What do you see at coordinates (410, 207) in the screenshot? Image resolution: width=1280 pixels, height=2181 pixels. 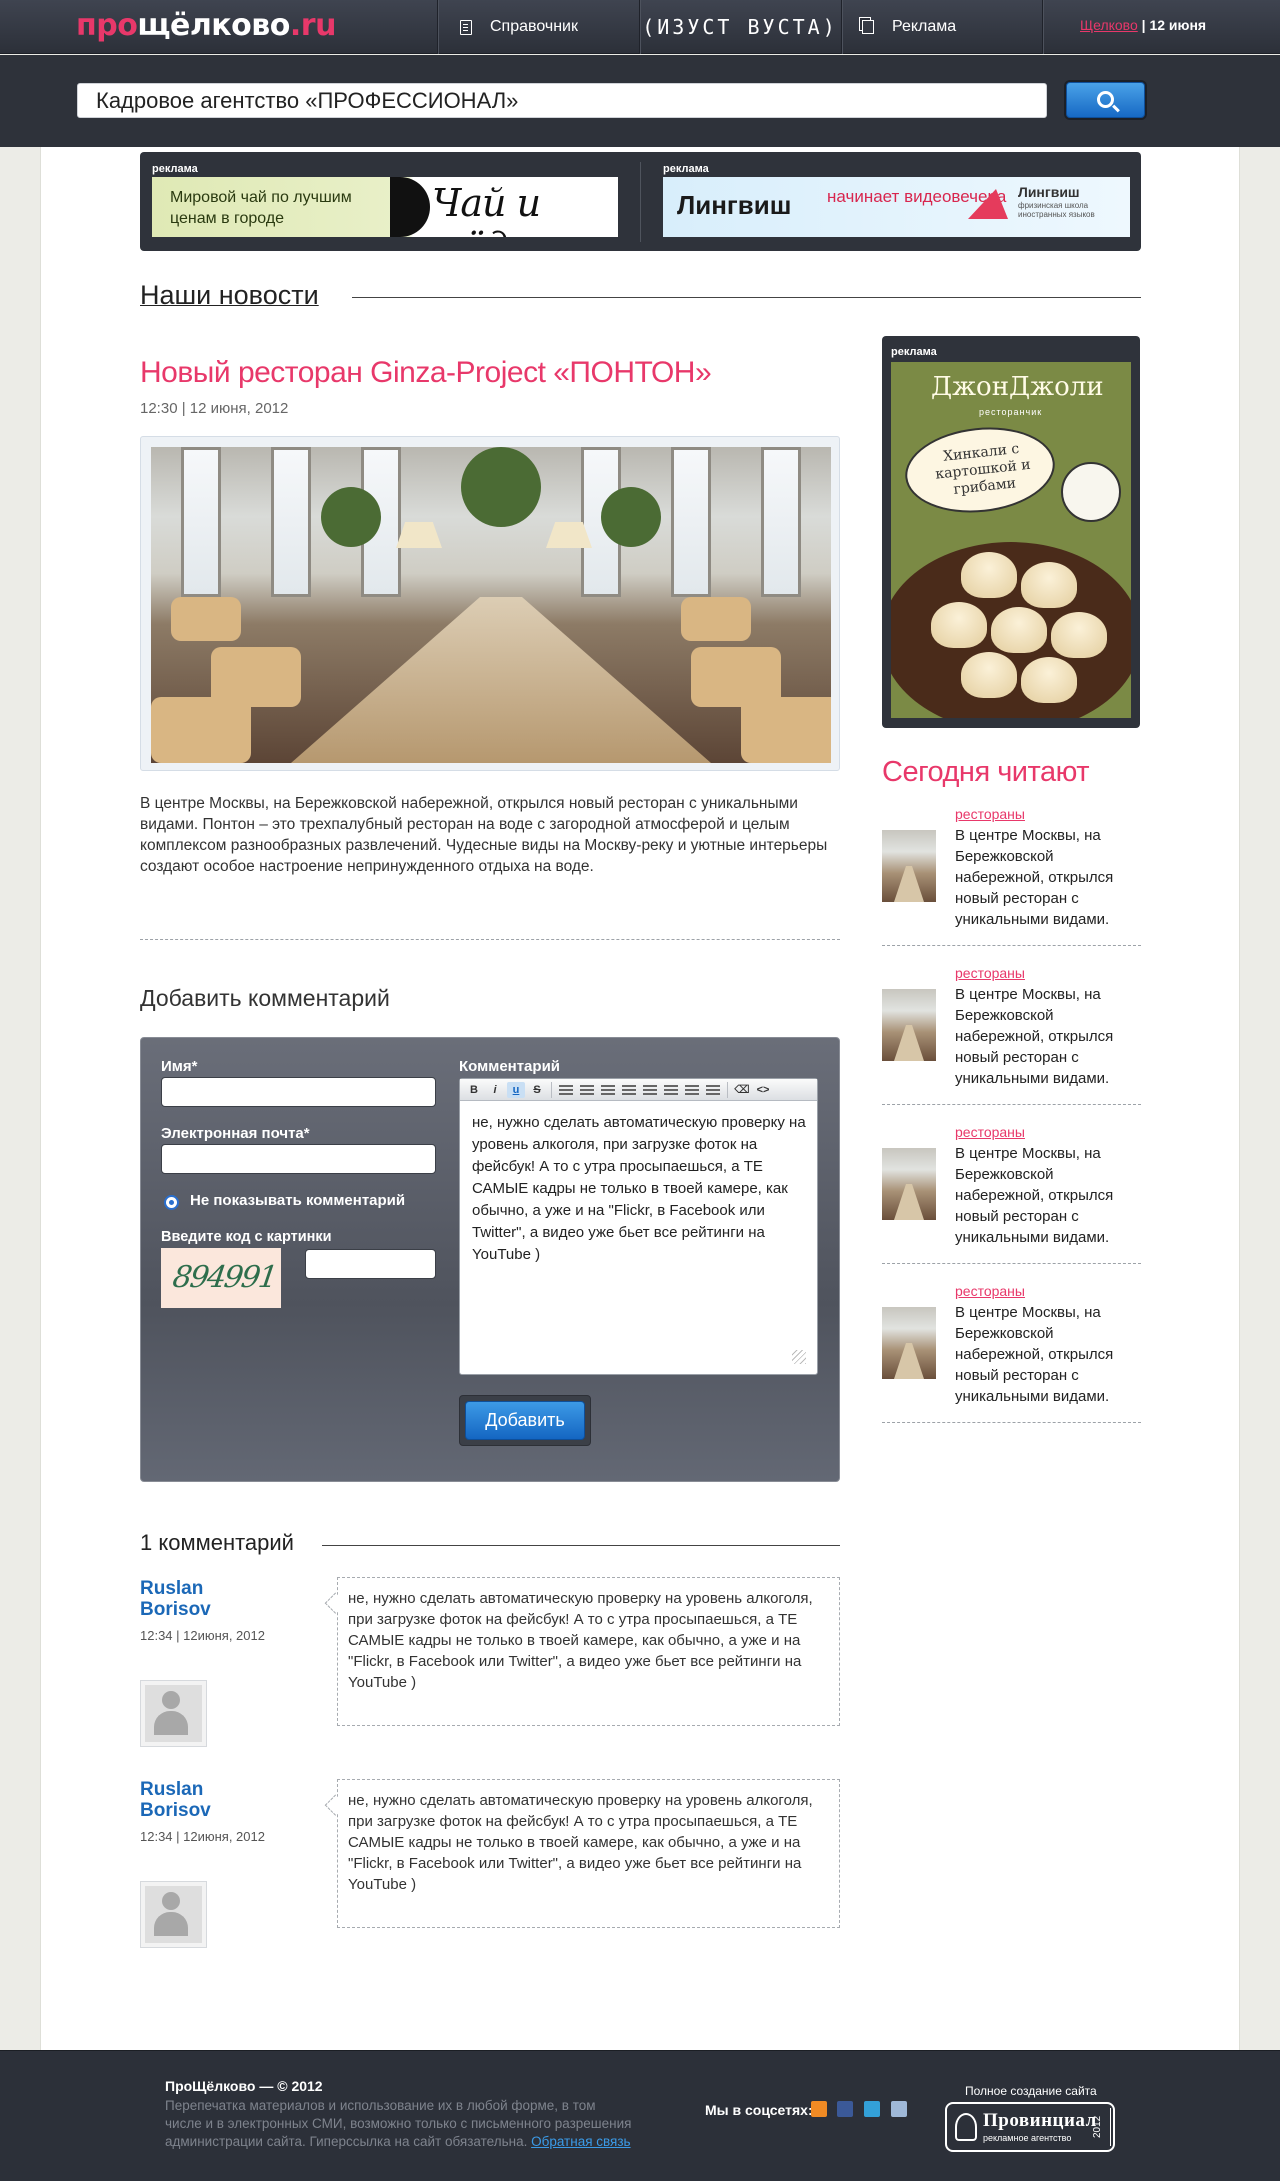 I see `ad-banner-tea-swoosh` at bounding box center [410, 207].